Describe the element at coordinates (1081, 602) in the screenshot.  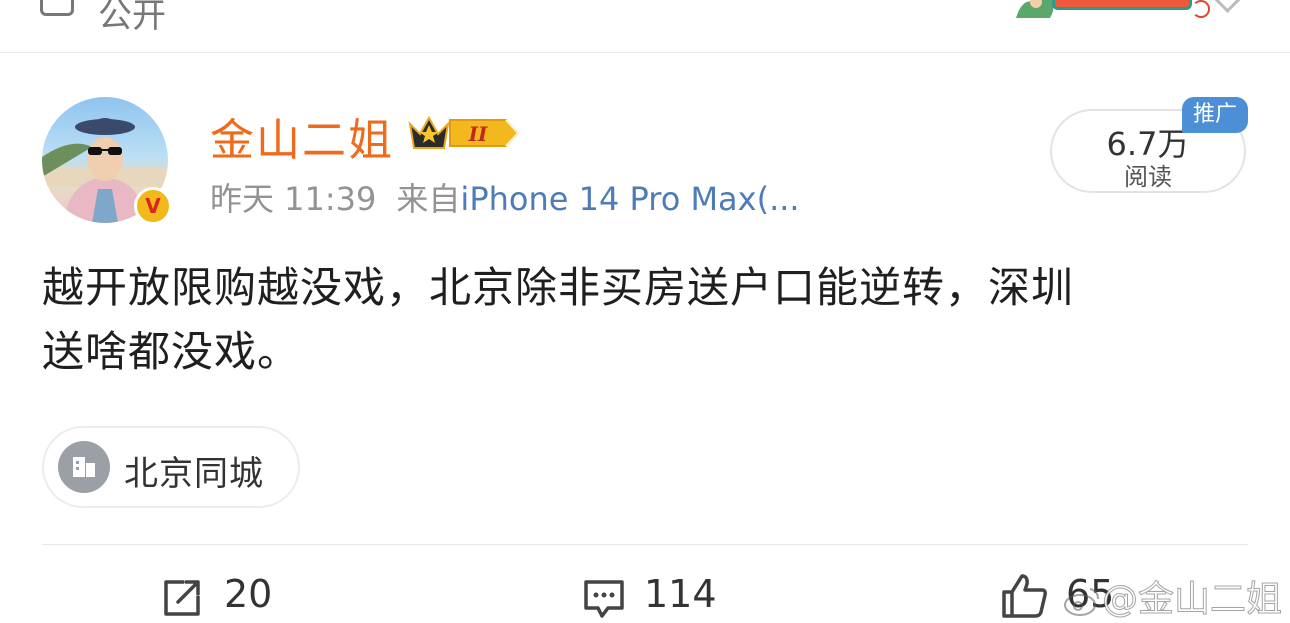
I see `weibo-logo-icon` at that location.